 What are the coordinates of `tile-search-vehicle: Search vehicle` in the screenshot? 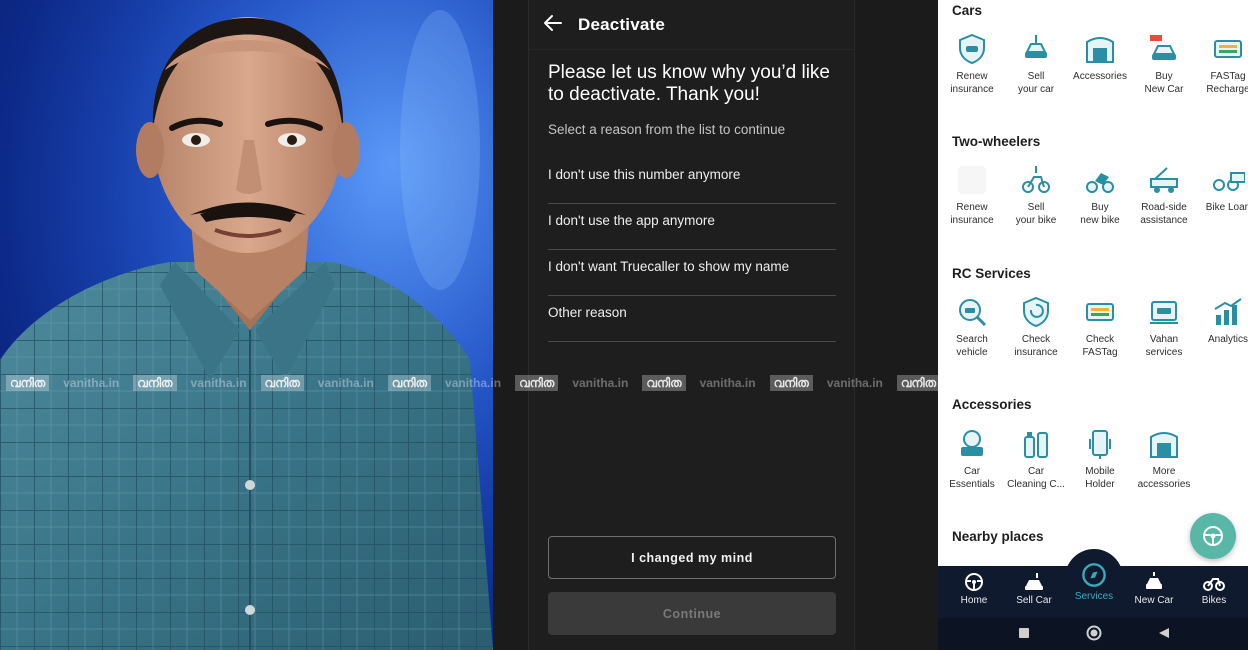 It's located at (972, 327).